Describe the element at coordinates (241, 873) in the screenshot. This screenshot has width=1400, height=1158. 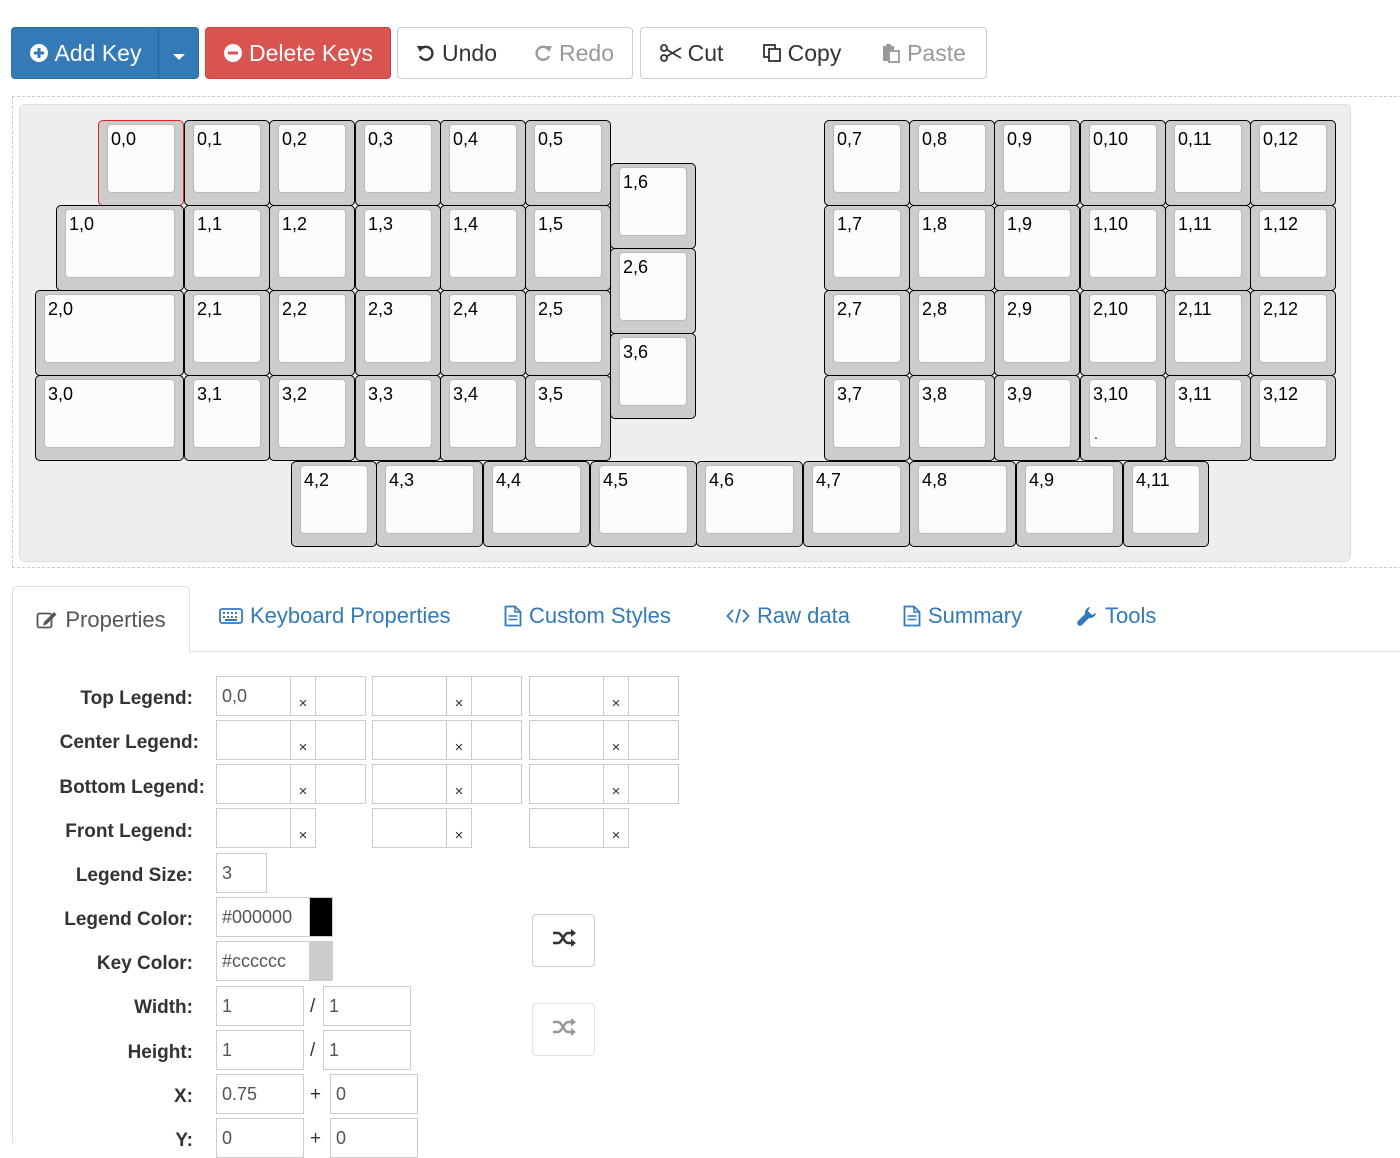
I see `legend-size-input: 3` at that location.